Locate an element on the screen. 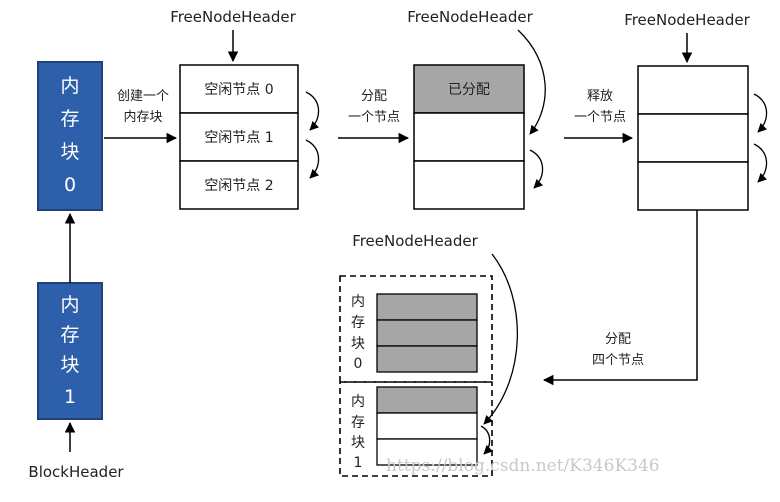 This screenshot has height=502, width=780. dashed-block-0-char: 存 is located at coordinates (358, 323).